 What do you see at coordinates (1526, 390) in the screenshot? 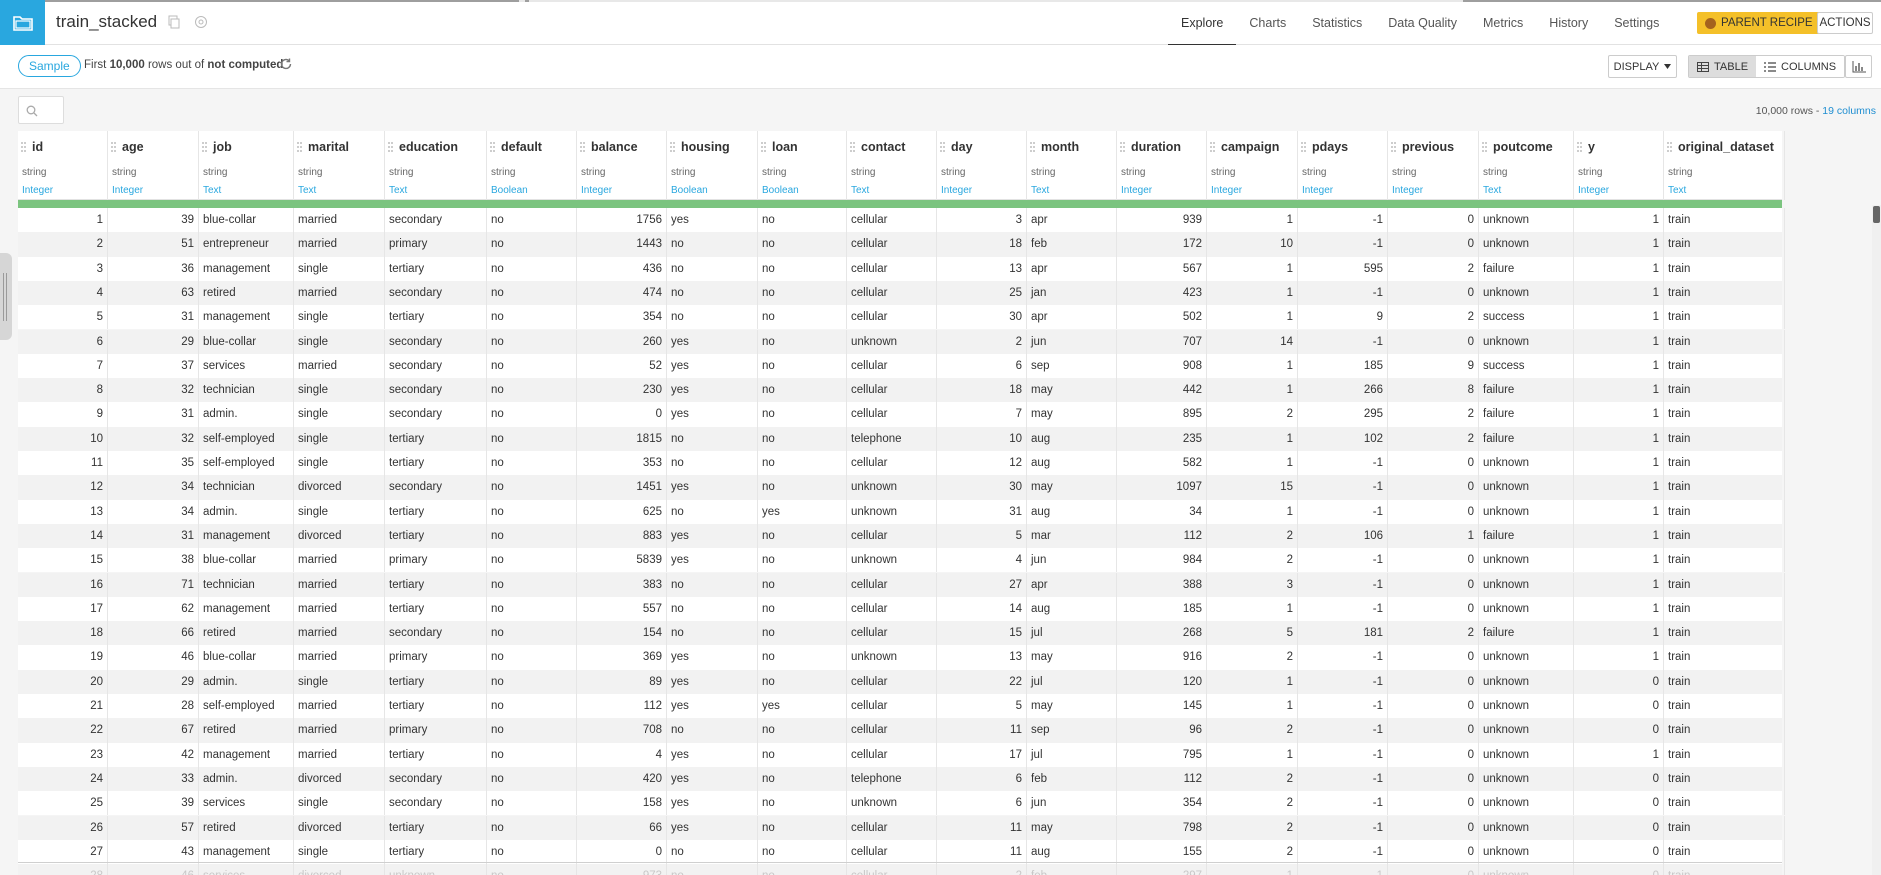
I see `cell-poutcome: failure` at bounding box center [1526, 390].